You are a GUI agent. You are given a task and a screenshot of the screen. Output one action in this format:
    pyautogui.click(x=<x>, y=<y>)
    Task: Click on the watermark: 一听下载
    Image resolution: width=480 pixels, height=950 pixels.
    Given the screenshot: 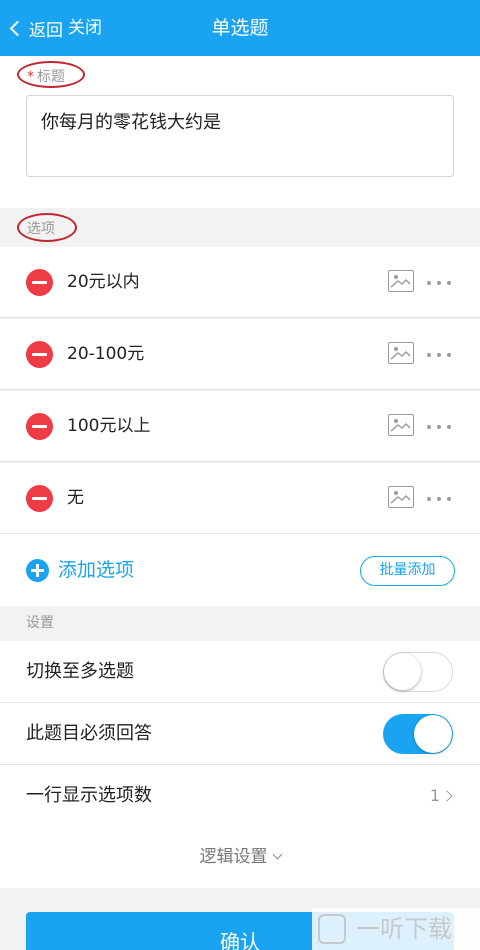 What is the action you would take?
    pyautogui.click(x=396, y=929)
    